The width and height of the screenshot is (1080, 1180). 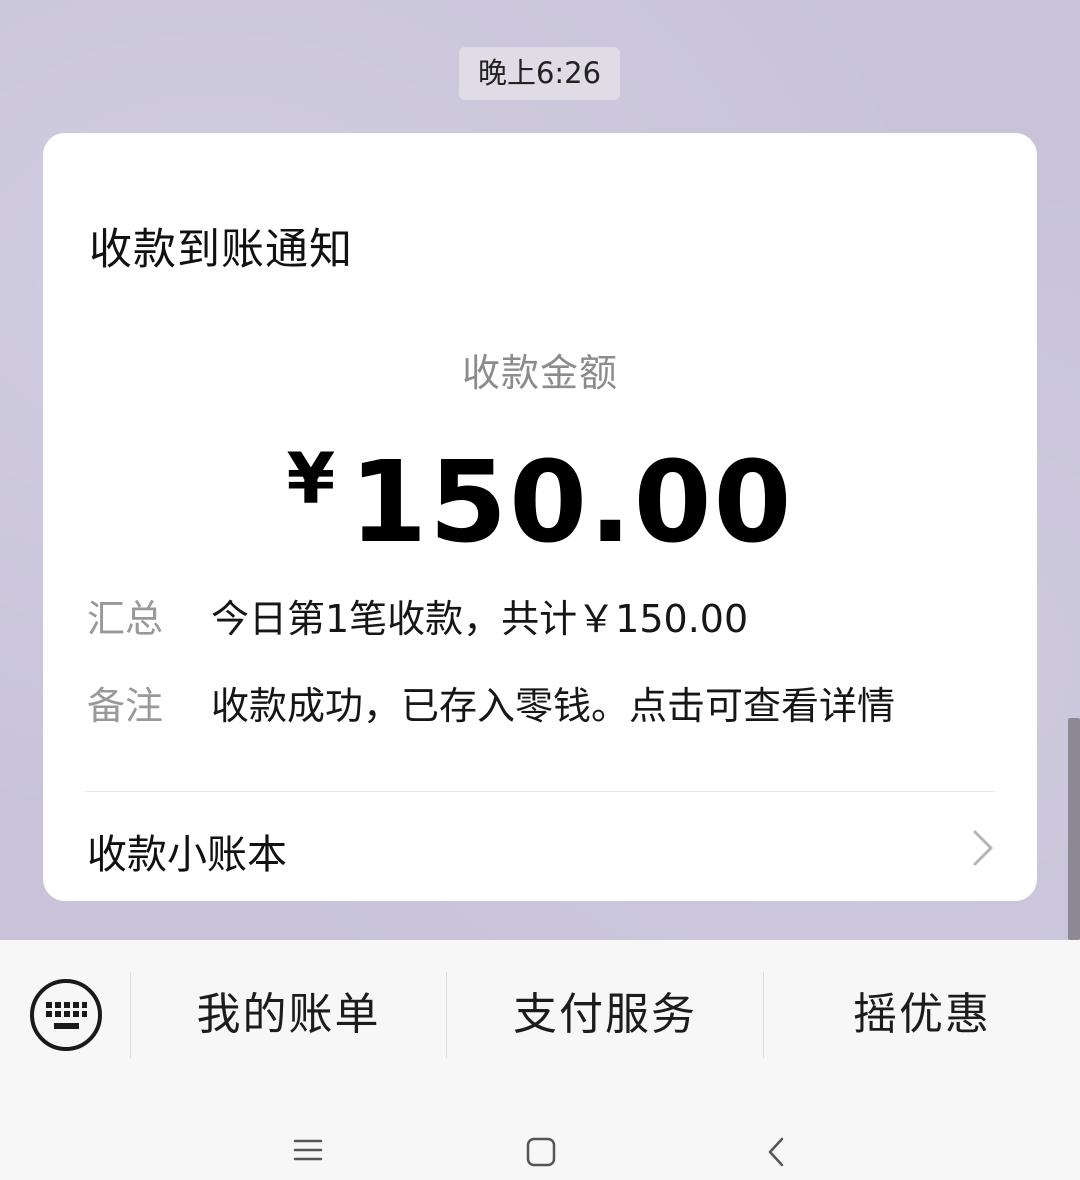 I want to click on summary-label: 汇总, so click(x=125, y=619).